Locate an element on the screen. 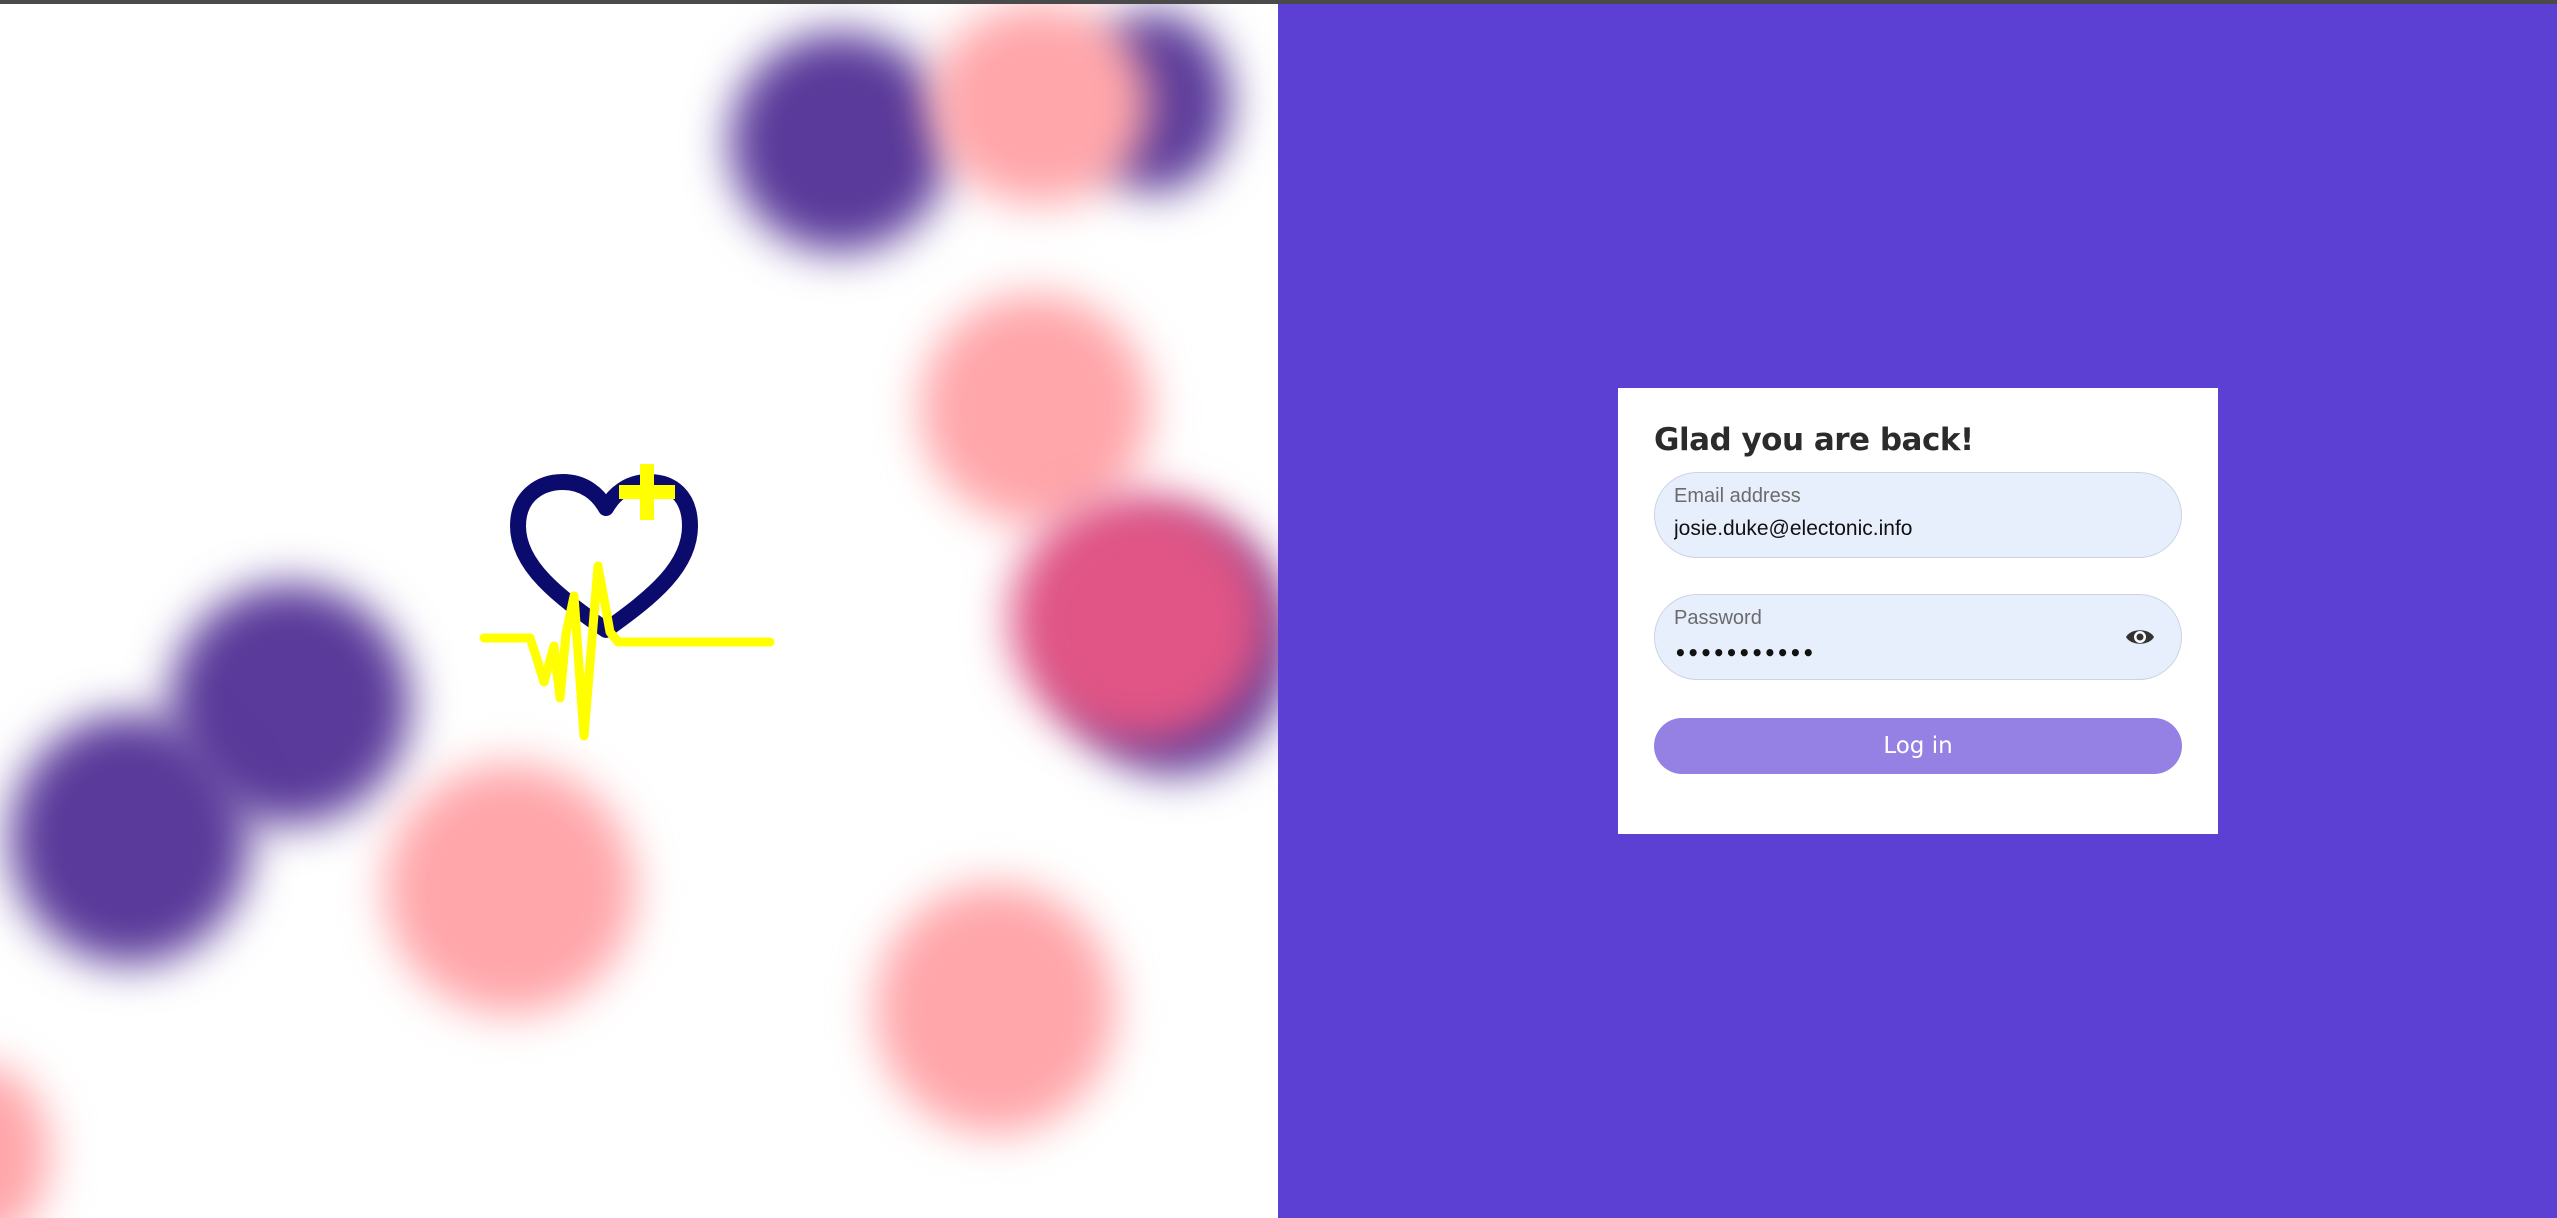 The width and height of the screenshot is (2557, 1218). email-field: Email address is located at coordinates (1918, 515).